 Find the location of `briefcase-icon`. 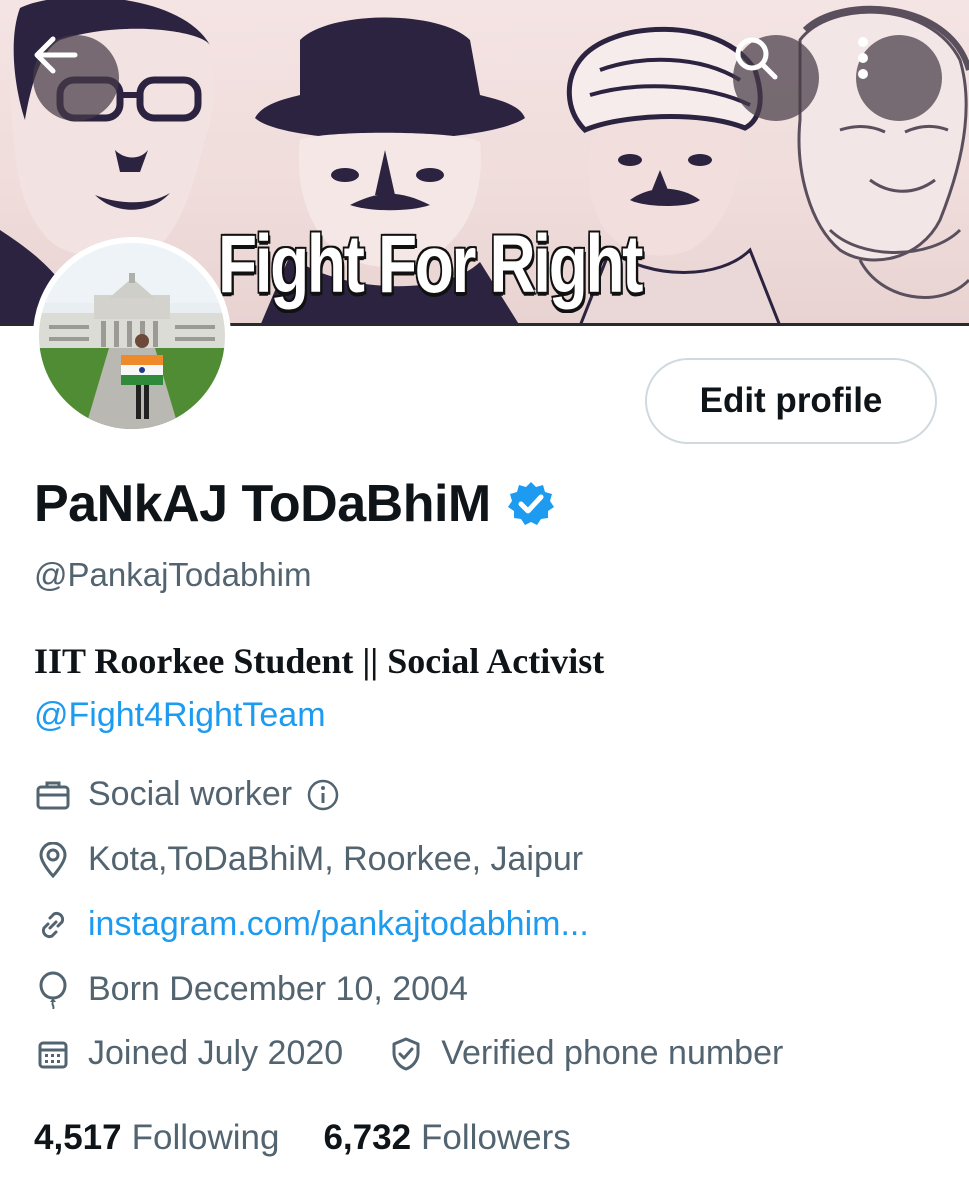

briefcase-icon is located at coordinates (53, 795).